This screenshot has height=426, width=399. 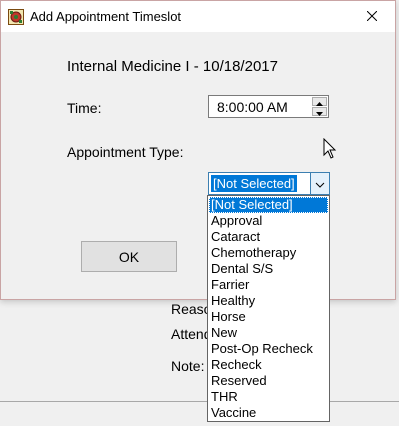 I want to click on time-picker: 8:00:00 AM, so click(x=268, y=106).